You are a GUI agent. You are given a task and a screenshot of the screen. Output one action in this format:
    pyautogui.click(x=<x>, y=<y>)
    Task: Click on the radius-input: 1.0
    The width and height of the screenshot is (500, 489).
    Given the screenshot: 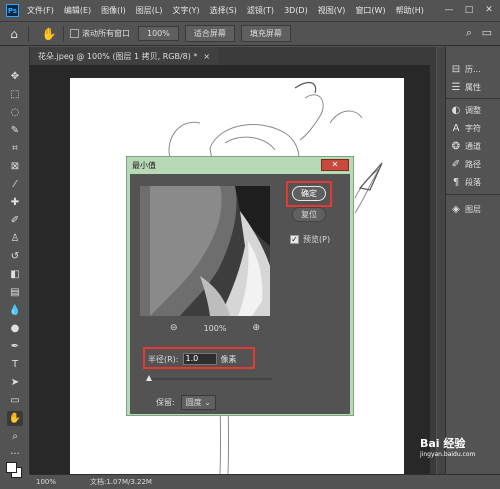 What is the action you would take?
    pyautogui.click(x=199, y=359)
    